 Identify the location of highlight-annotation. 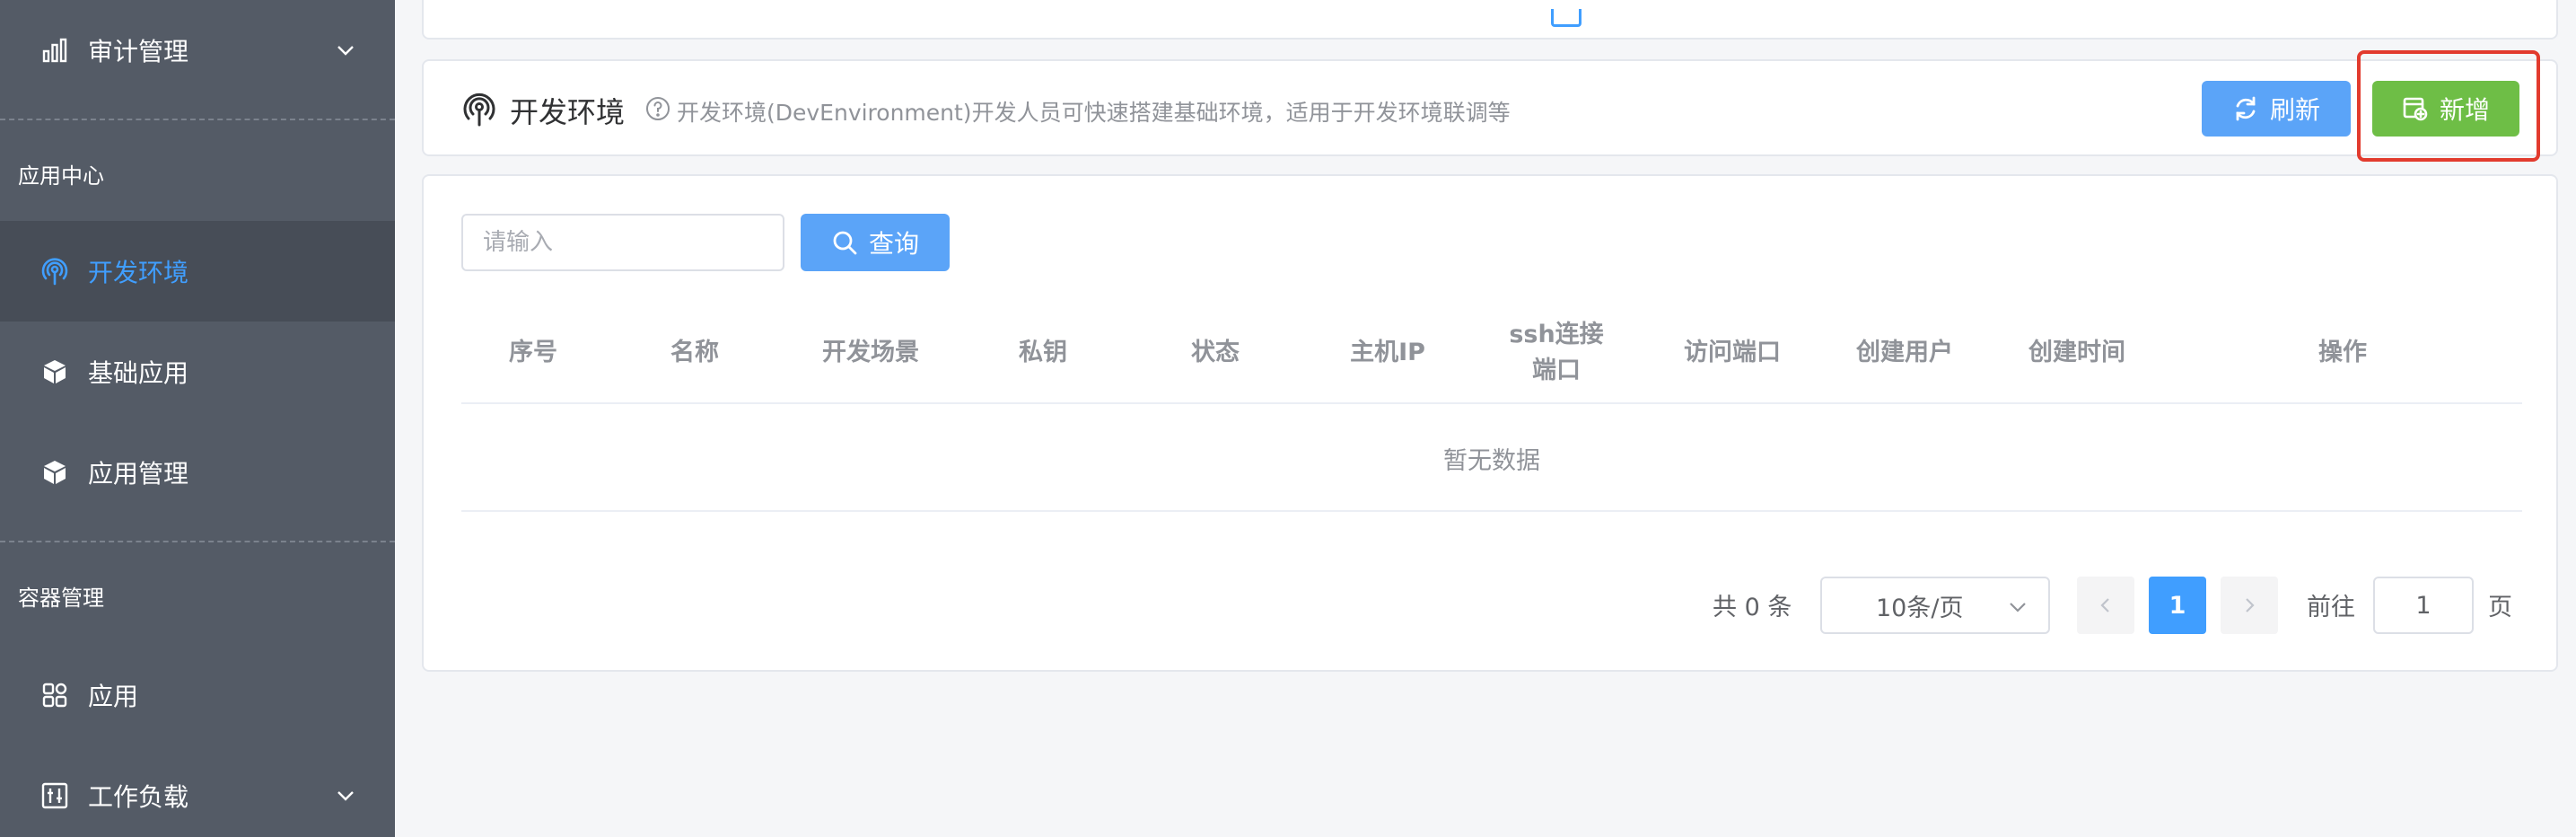
(2448, 106).